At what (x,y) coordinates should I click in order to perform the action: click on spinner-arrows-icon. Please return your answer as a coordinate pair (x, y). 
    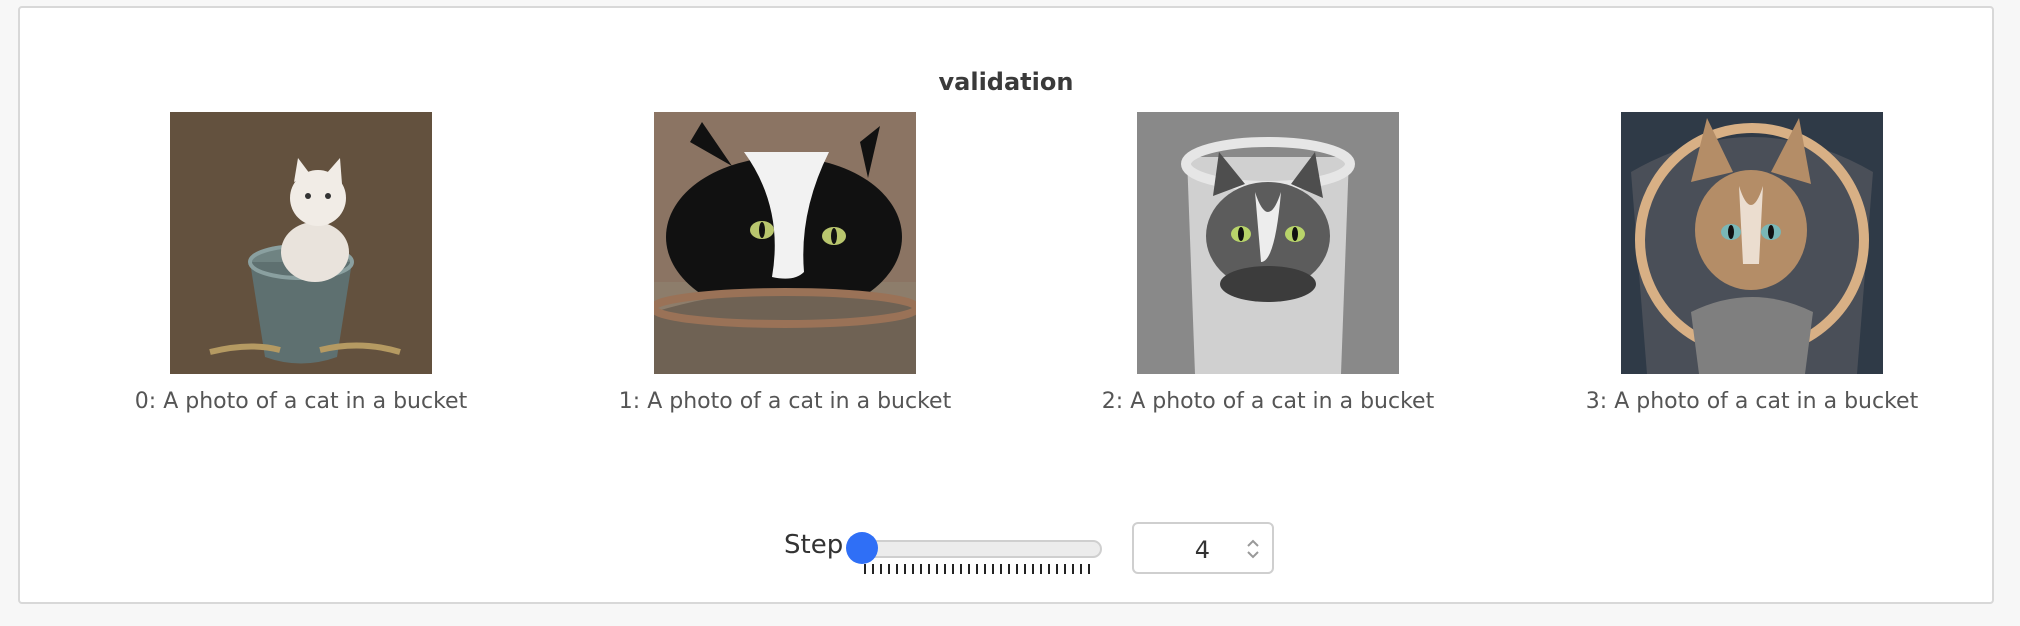
    Looking at the image, I should click on (1253, 549).